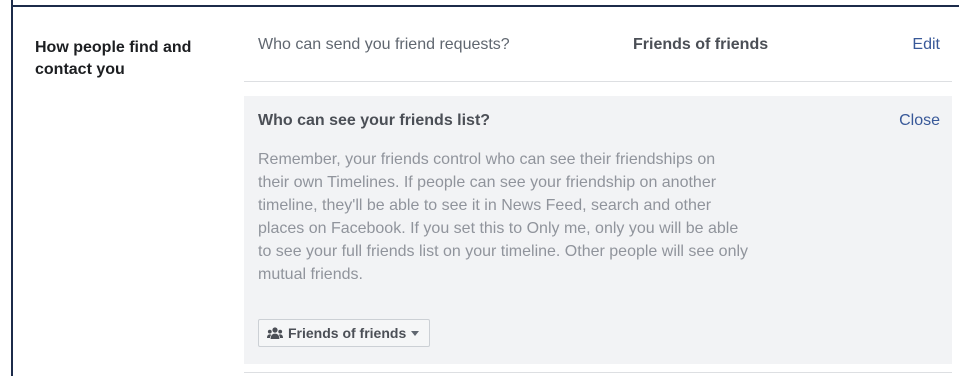  I want to click on audience-selector-button: Friends of friends, so click(344, 333).